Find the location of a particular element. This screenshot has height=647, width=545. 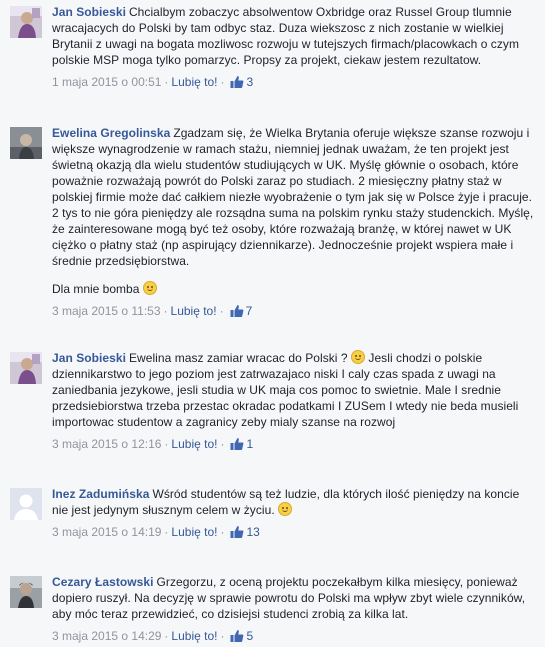

comment-date: 1 maja 2015 o 00:51 is located at coordinates (106, 82).